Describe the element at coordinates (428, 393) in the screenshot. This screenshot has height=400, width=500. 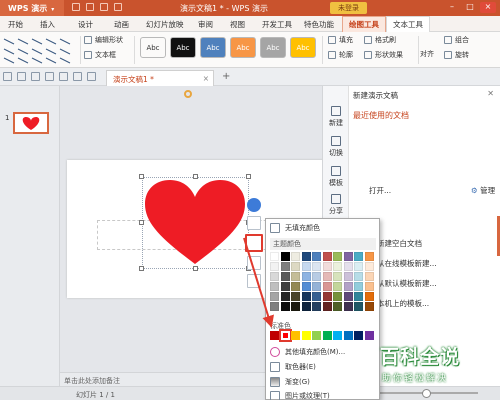
I see `zoom-slider` at that location.